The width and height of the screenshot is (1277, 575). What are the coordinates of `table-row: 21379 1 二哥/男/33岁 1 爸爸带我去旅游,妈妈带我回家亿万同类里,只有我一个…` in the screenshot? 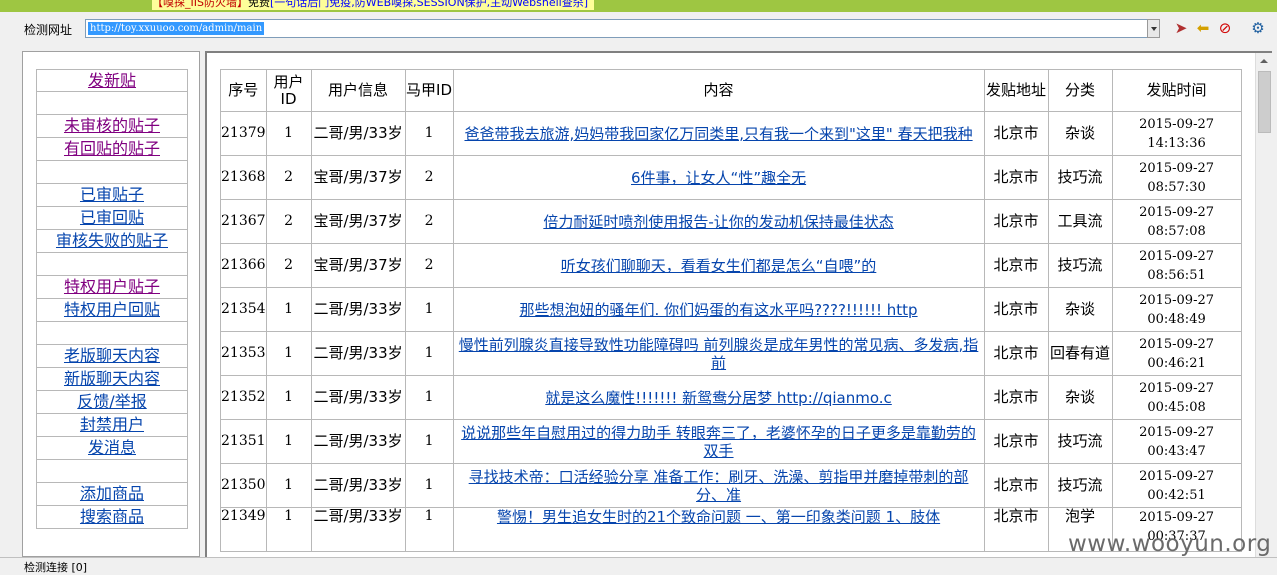 It's located at (731, 133).